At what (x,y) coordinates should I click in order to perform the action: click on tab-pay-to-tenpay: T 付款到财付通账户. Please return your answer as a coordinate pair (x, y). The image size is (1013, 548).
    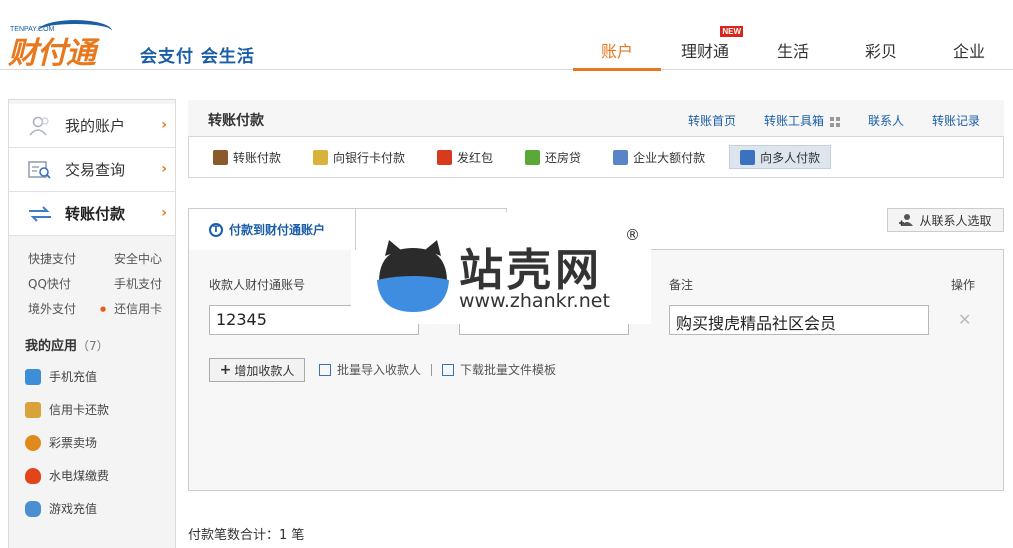
    Looking at the image, I should click on (272, 229).